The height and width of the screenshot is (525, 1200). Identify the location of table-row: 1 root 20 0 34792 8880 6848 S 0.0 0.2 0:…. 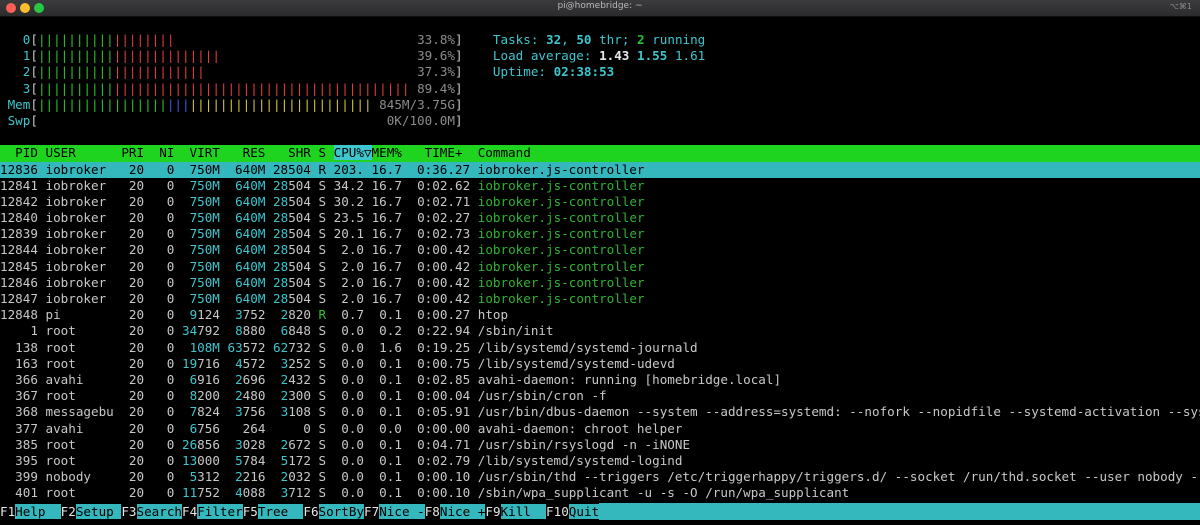
(600, 331).